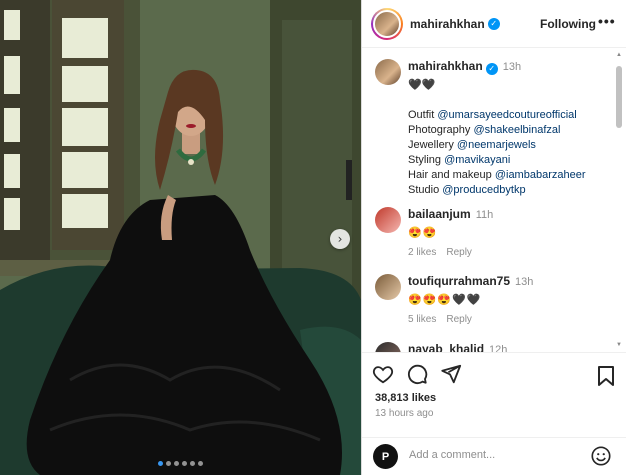  I want to click on post-actions: 38,813 likes 13 hours ago, so click(494, 396).